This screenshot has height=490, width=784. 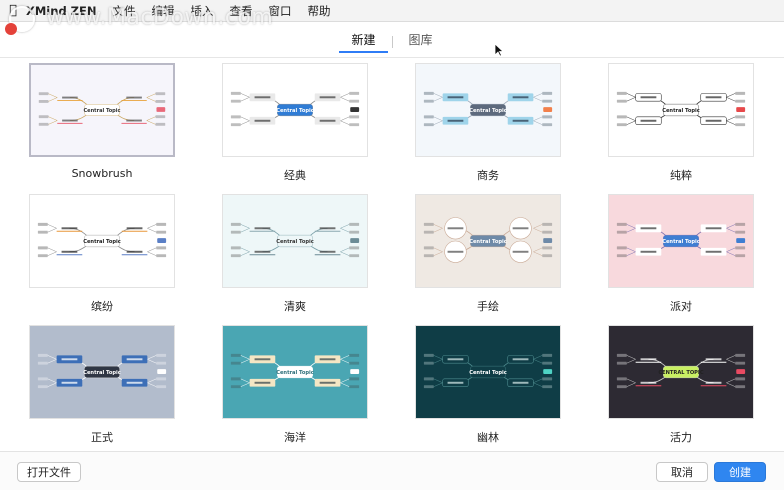 I want to click on theme-card: Central Topic 缤纷, so click(x=102, y=253).